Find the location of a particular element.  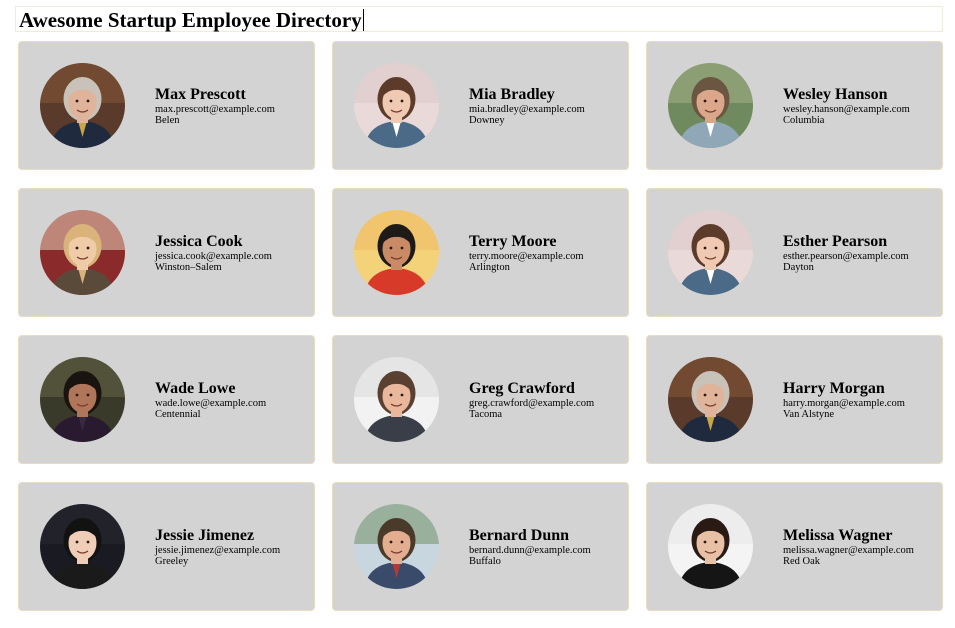

employee-name: Jessie Jimenez is located at coordinates (205, 535).